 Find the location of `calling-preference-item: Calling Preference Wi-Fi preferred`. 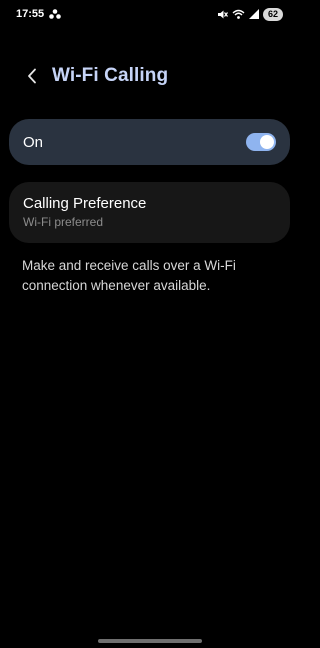

calling-preference-item: Calling Preference Wi-Fi preferred is located at coordinates (149, 212).